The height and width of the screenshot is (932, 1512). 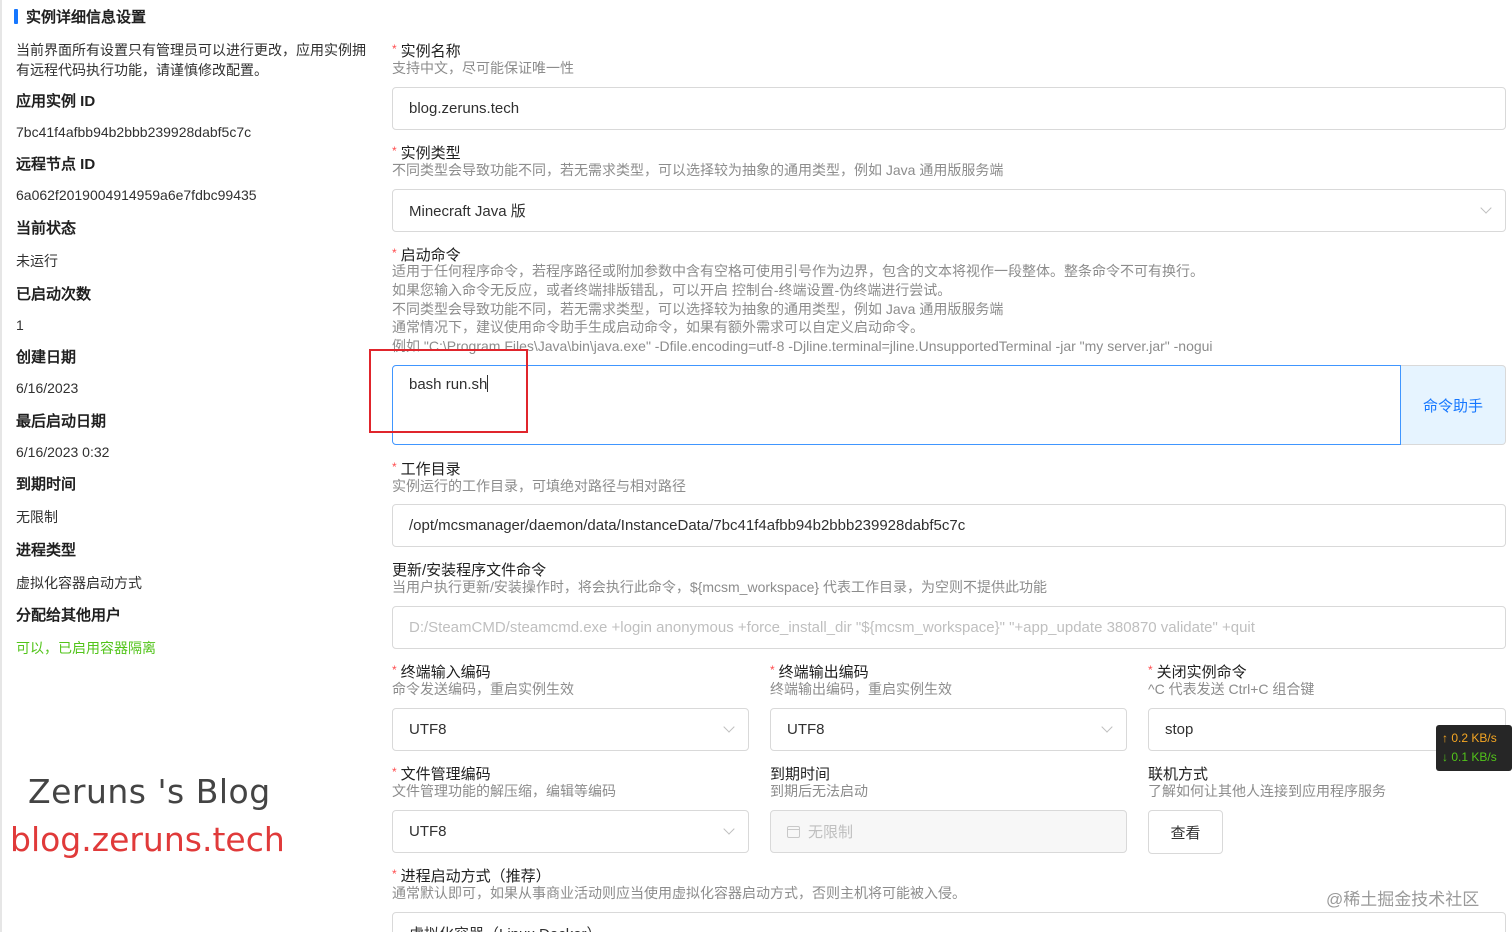 I want to click on command-helper-button: 命令助手, so click(x=1453, y=405).